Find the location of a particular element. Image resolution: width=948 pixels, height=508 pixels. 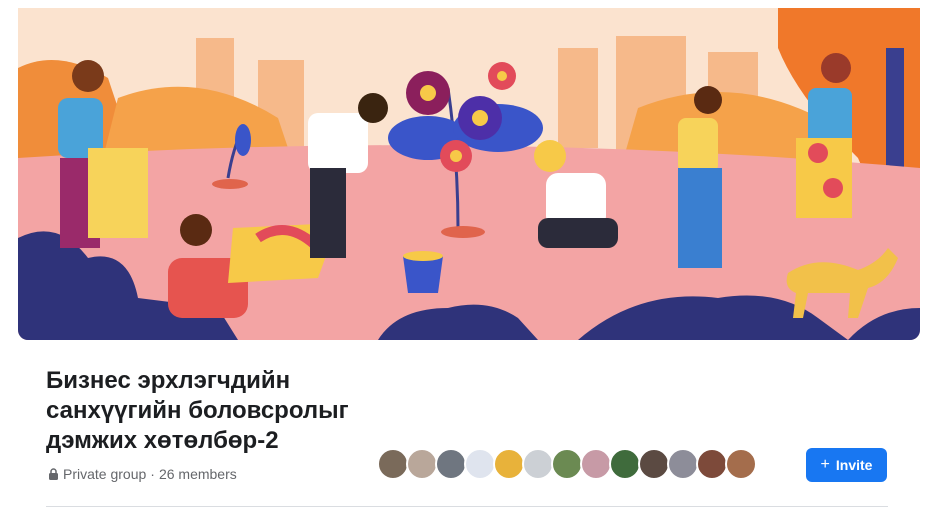

lock-icon is located at coordinates (53, 474).